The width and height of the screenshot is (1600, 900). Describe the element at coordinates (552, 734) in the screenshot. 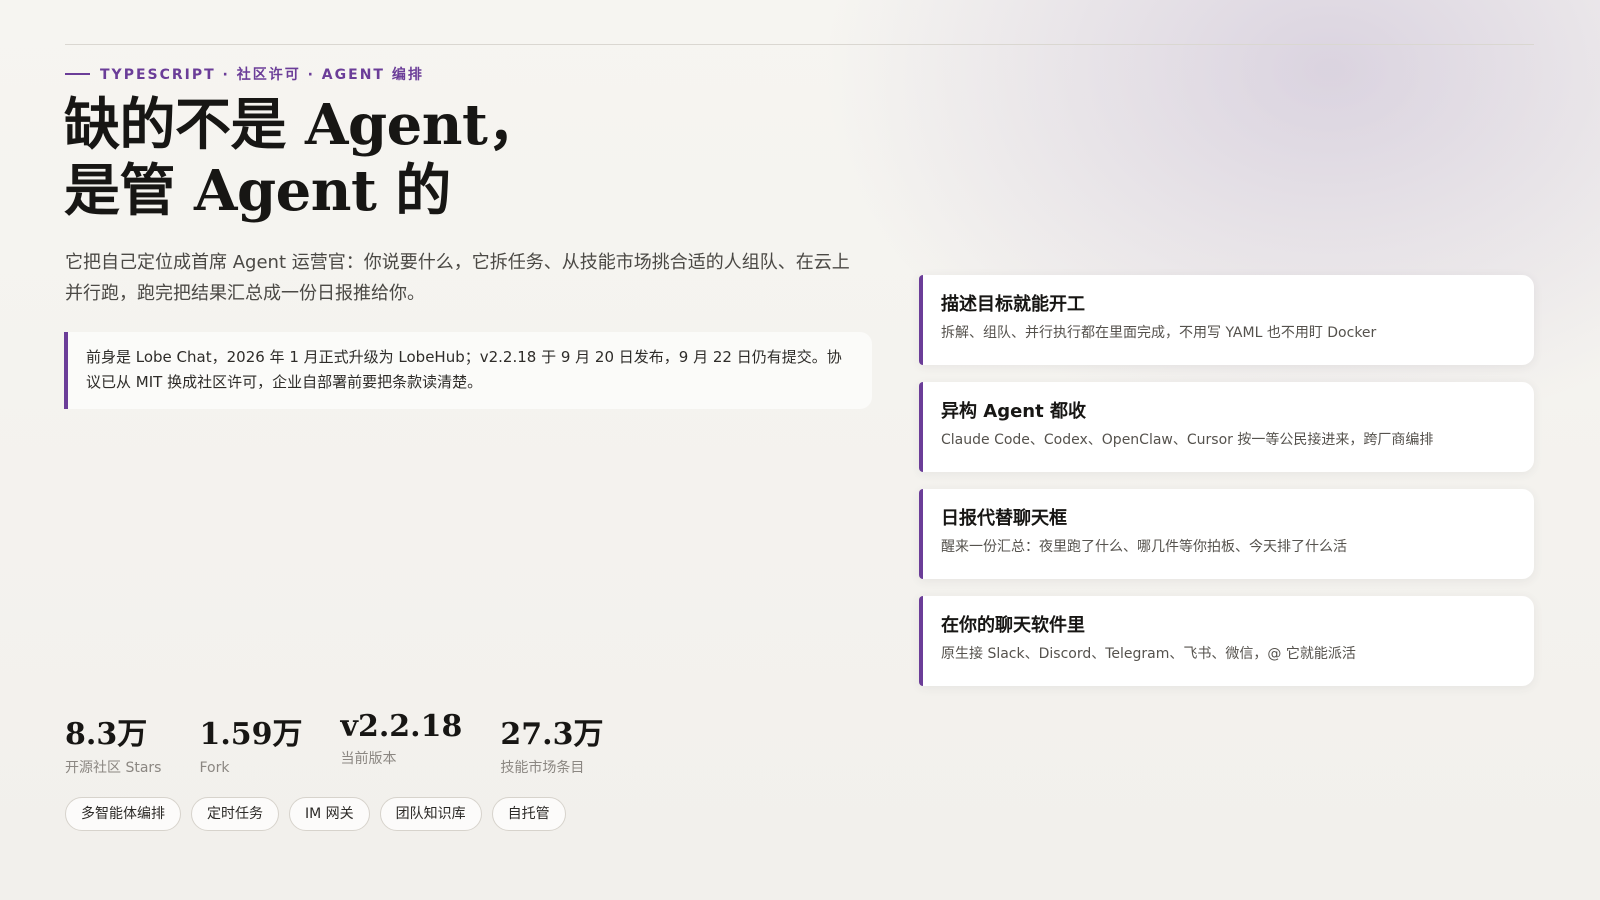

I see `stat-value: 27.3万` at that location.